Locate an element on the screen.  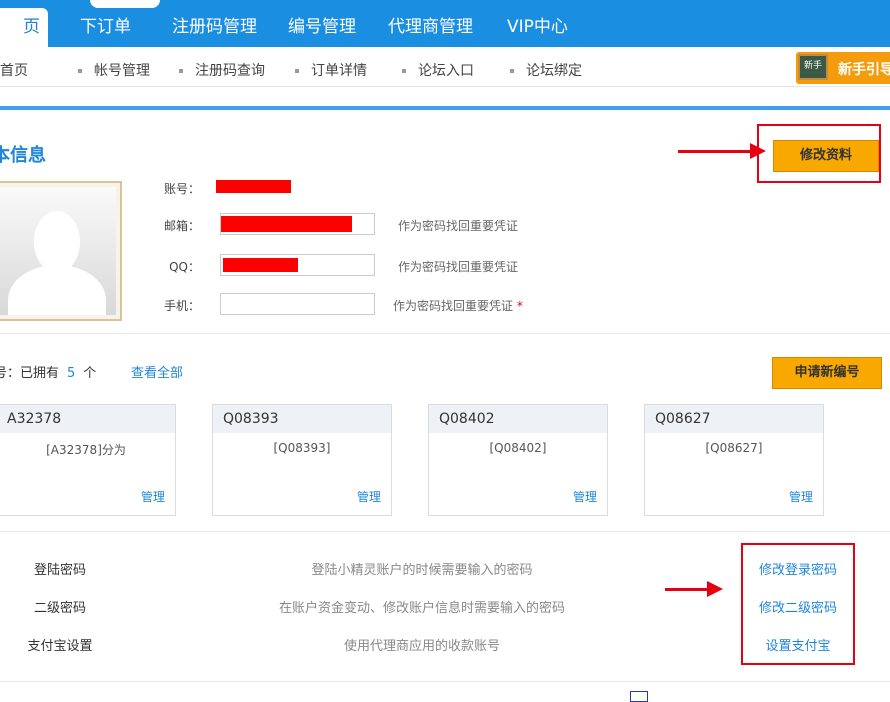
section-title-basic-info: 本信息 is located at coordinates (23, 155).